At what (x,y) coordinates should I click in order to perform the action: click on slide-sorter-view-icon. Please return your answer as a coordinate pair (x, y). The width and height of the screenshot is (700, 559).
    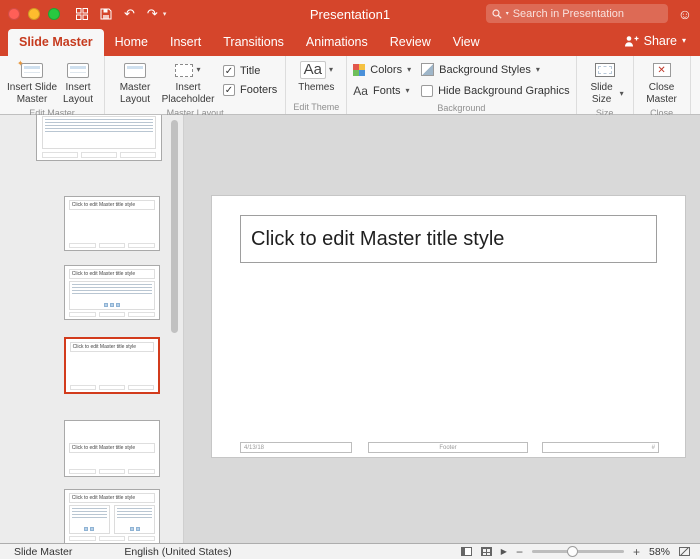
    Looking at the image, I should click on (486, 551).